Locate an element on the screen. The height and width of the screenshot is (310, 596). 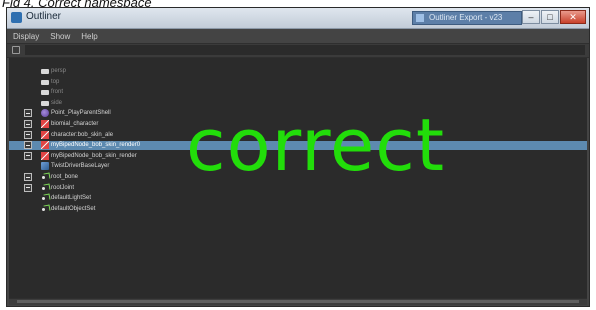
menu-help: Help is located at coordinates (89, 36).